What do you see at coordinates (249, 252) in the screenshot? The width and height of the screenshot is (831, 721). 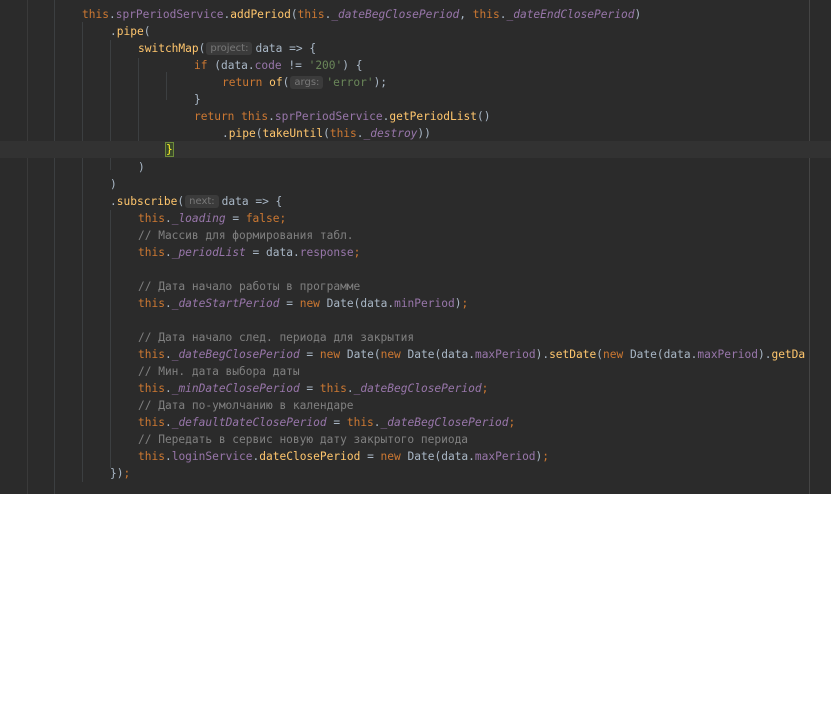 I see `code-line: this._periodList = data.response;` at bounding box center [249, 252].